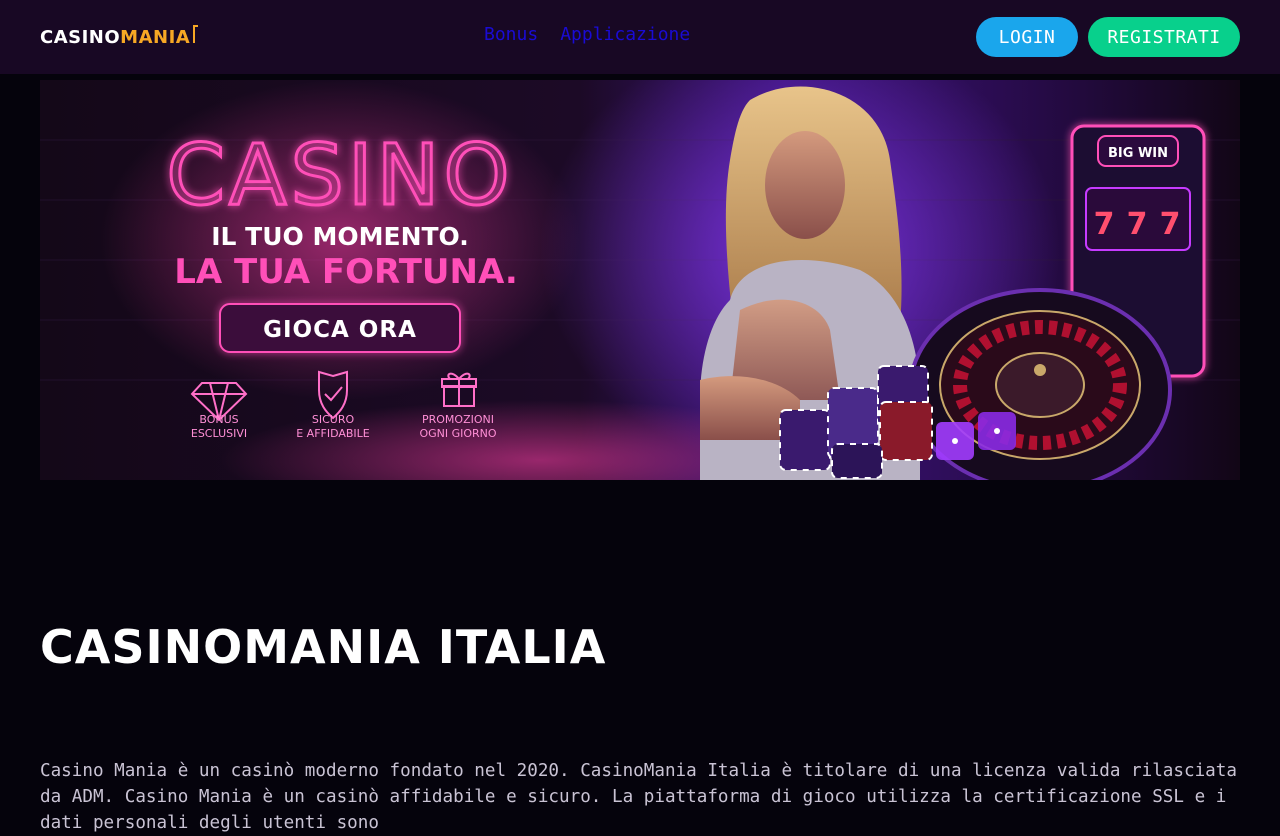 This screenshot has height=836, width=1280. I want to click on login-button: LOGIN, so click(1027, 37).